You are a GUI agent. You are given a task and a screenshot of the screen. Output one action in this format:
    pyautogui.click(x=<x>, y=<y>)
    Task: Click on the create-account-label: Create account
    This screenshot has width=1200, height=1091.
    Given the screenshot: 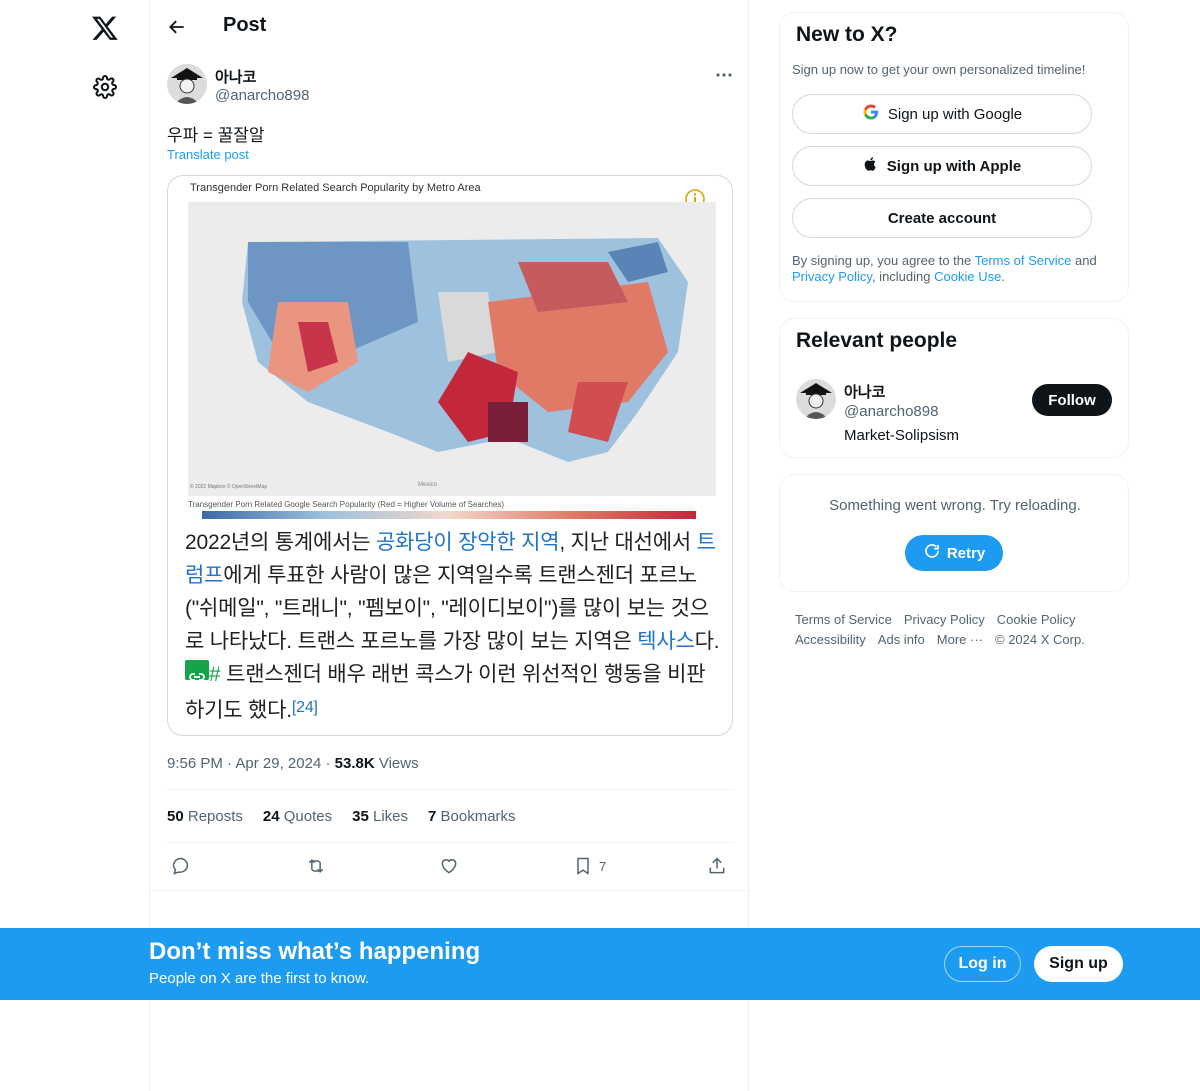 What is the action you would take?
    pyautogui.click(x=942, y=218)
    